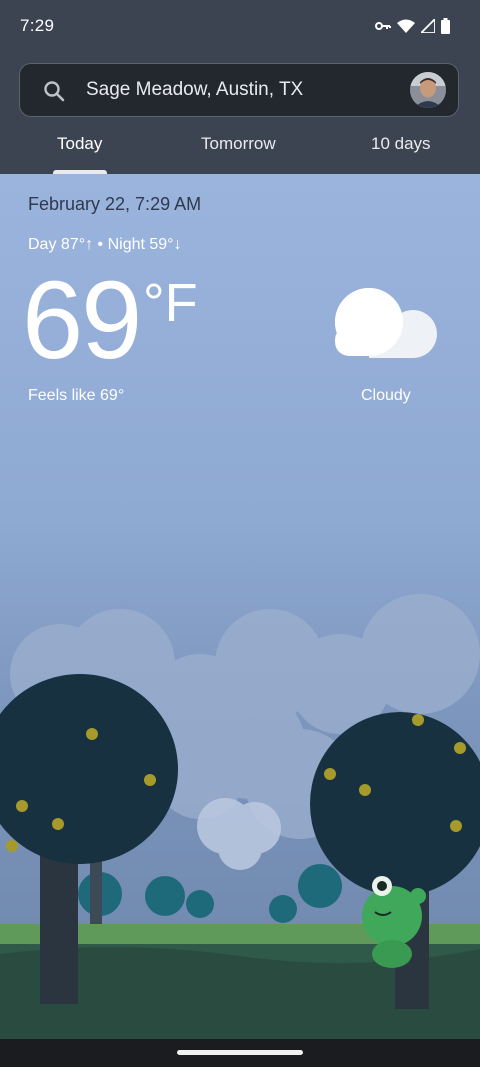 The width and height of the screenshot is (480, 1067). What do you see at coordinates (210, 893) in the screenshot?
I see `small-trees` at bounding box center [210, 893].